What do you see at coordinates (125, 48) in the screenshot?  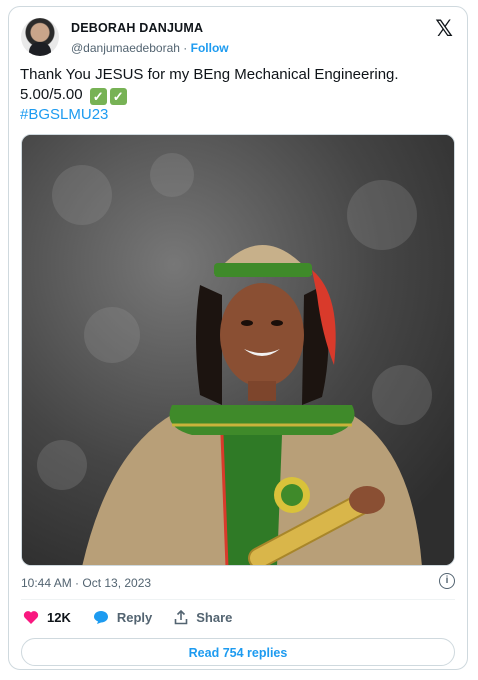 I see `author-handle: @danjumaedeborah` at bounding box center [125, 48].